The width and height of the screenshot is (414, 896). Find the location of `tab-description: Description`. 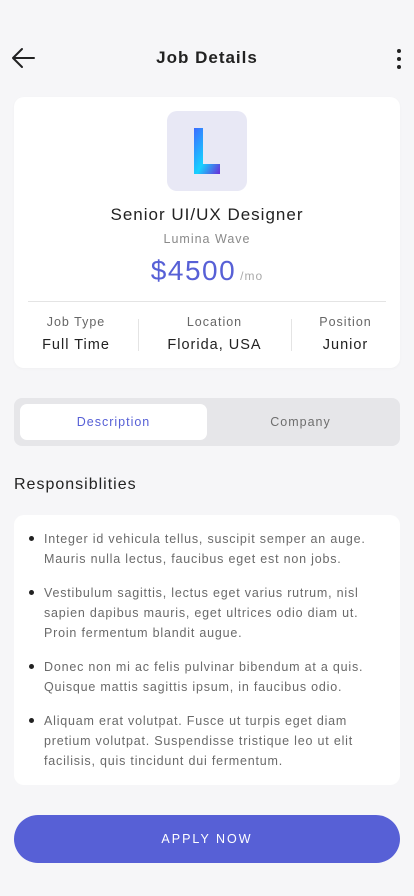

tab-description: Description is located at coordinates (113, 422).